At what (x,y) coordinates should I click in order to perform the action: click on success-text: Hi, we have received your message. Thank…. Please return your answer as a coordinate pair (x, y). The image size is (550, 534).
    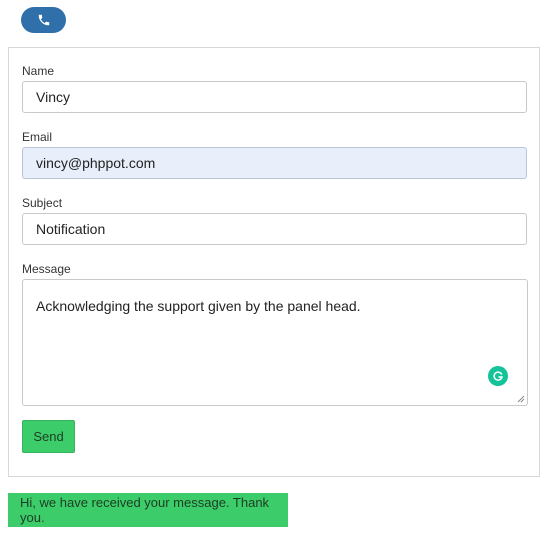
    Looking at the image, I should click on (145, 510).